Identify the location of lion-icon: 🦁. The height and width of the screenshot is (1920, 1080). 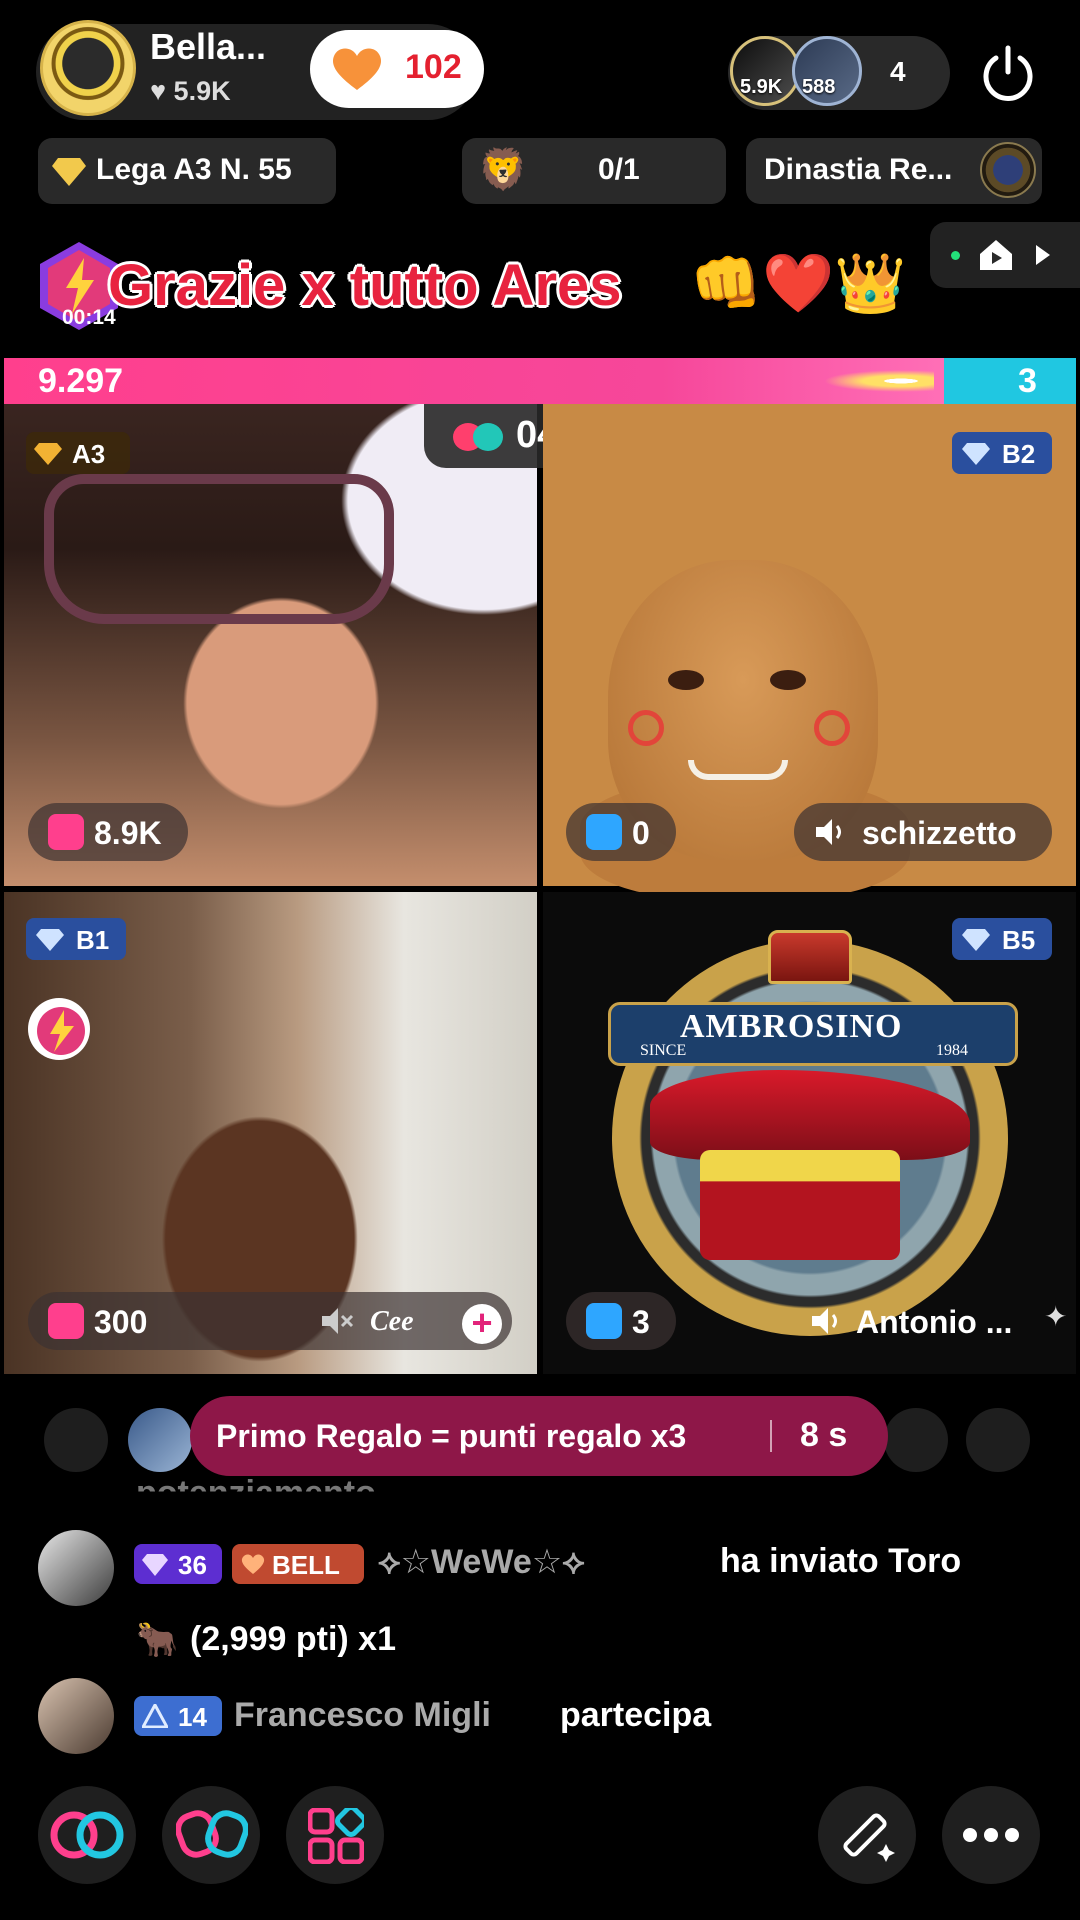
(503, 170).